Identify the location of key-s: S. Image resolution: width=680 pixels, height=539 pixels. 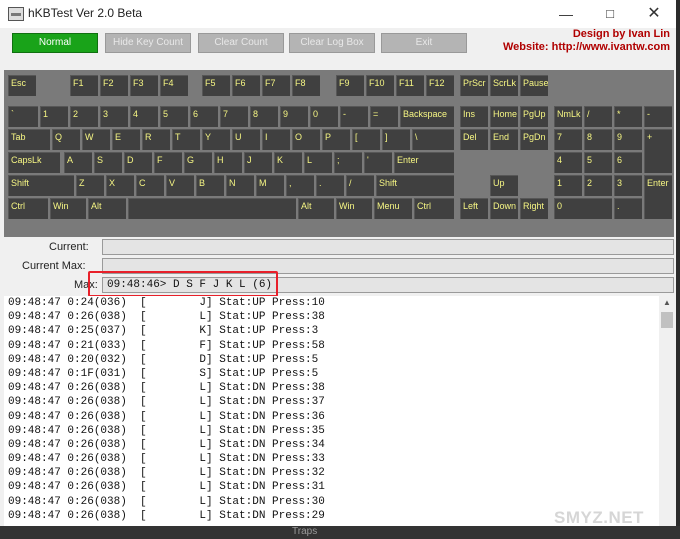
(108, 162).